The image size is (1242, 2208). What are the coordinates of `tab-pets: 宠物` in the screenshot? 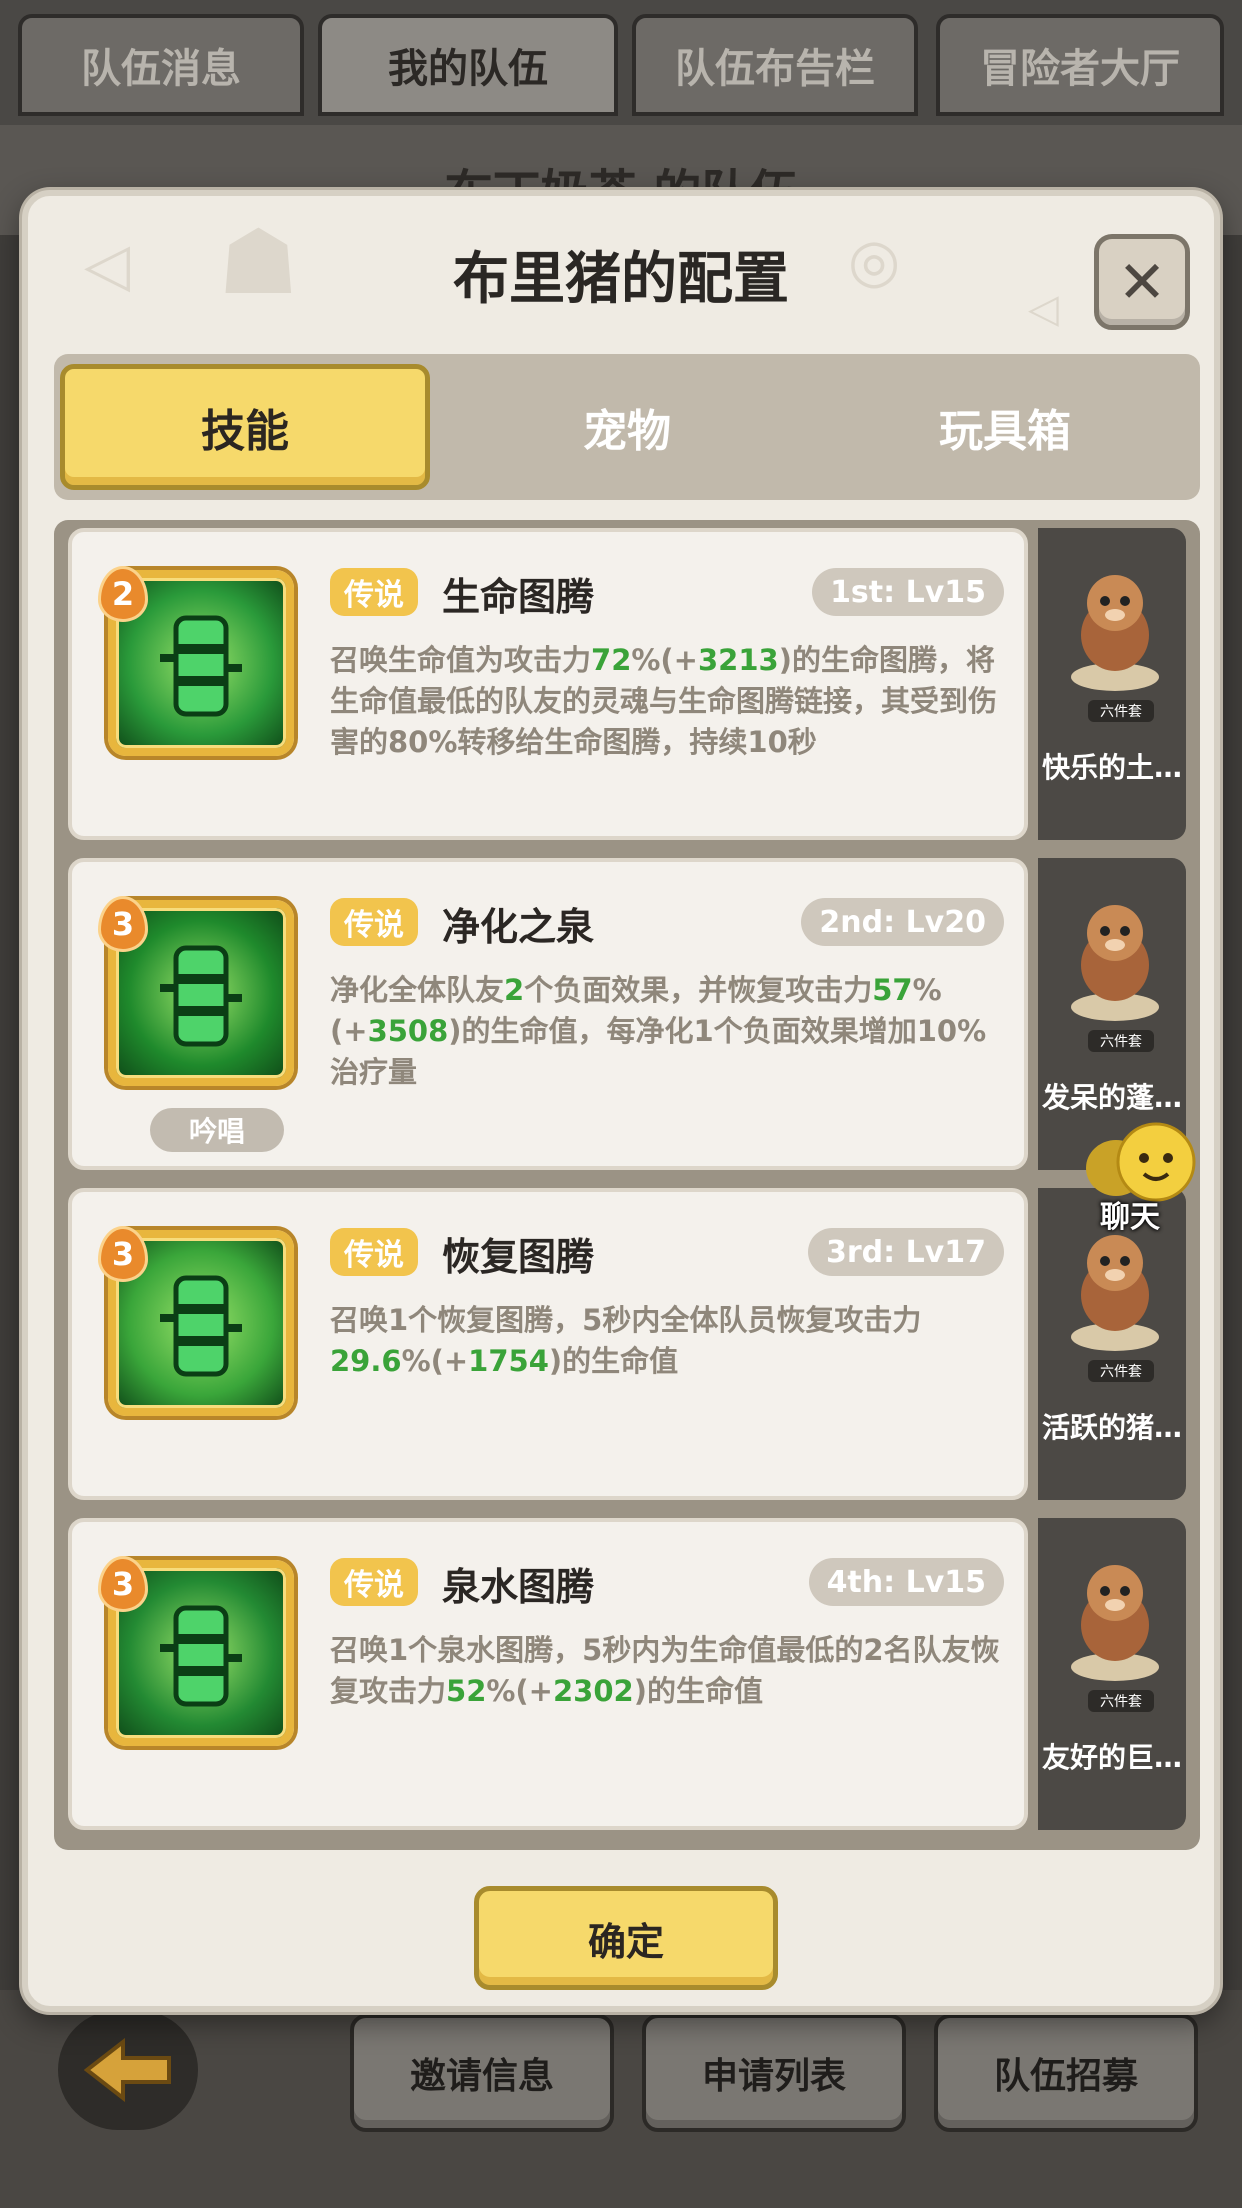 It's located at (627, 427).